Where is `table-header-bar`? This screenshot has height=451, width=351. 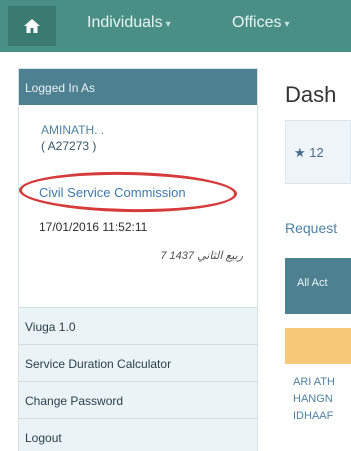 table-header-bar is located at coordinates (318, 346).